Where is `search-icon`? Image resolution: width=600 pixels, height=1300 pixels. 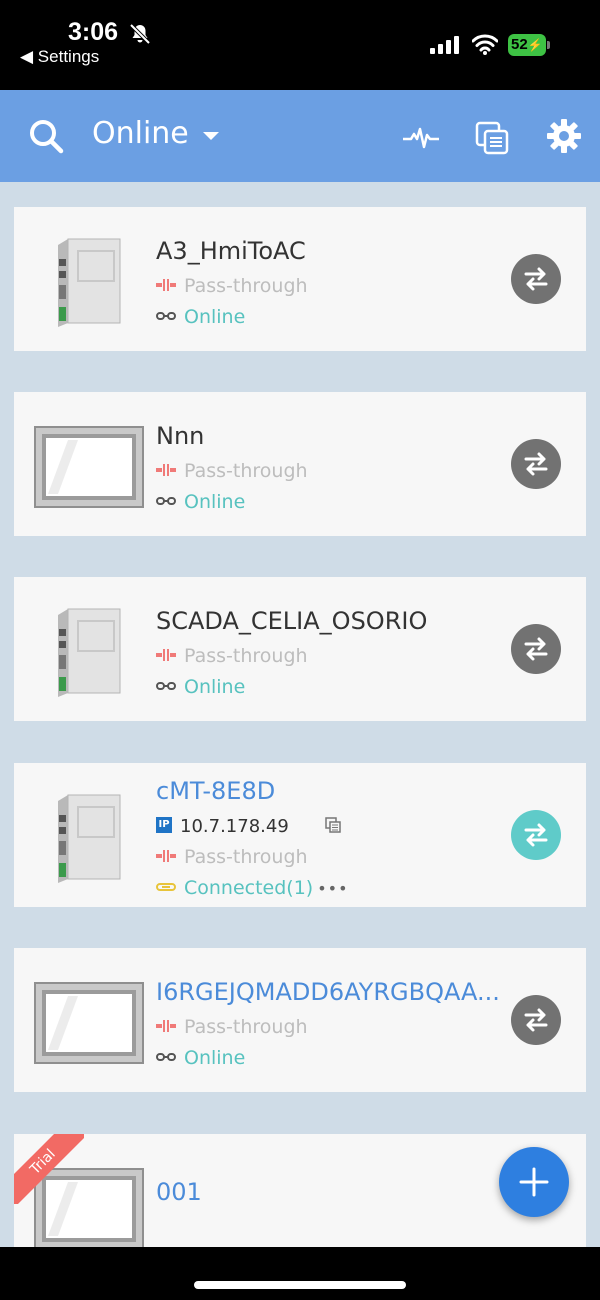 search-icon is located at coordinates (46, 136).